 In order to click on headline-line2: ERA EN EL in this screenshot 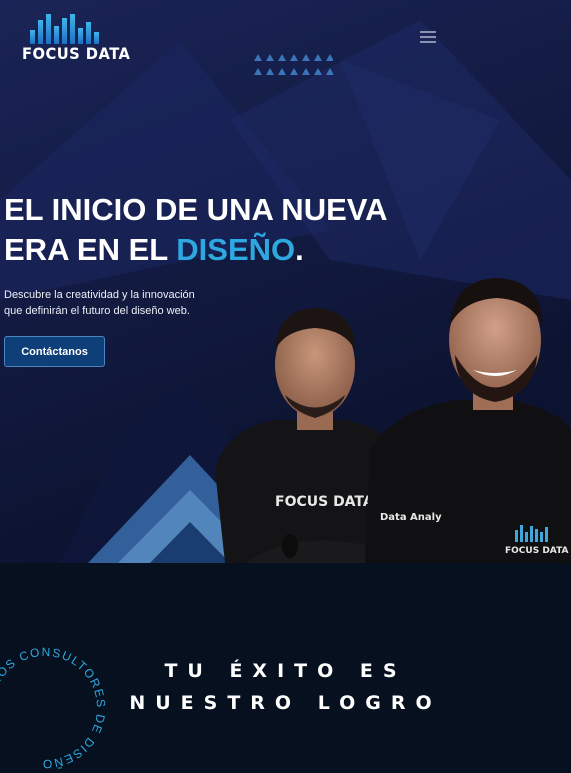, I will do `click(86, 249)`.